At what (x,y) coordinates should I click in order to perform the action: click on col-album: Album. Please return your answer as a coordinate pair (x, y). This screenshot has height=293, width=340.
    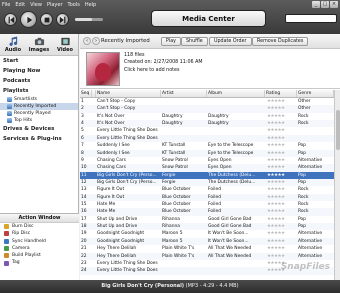
    Looking at the image, I should click on (236, 93).